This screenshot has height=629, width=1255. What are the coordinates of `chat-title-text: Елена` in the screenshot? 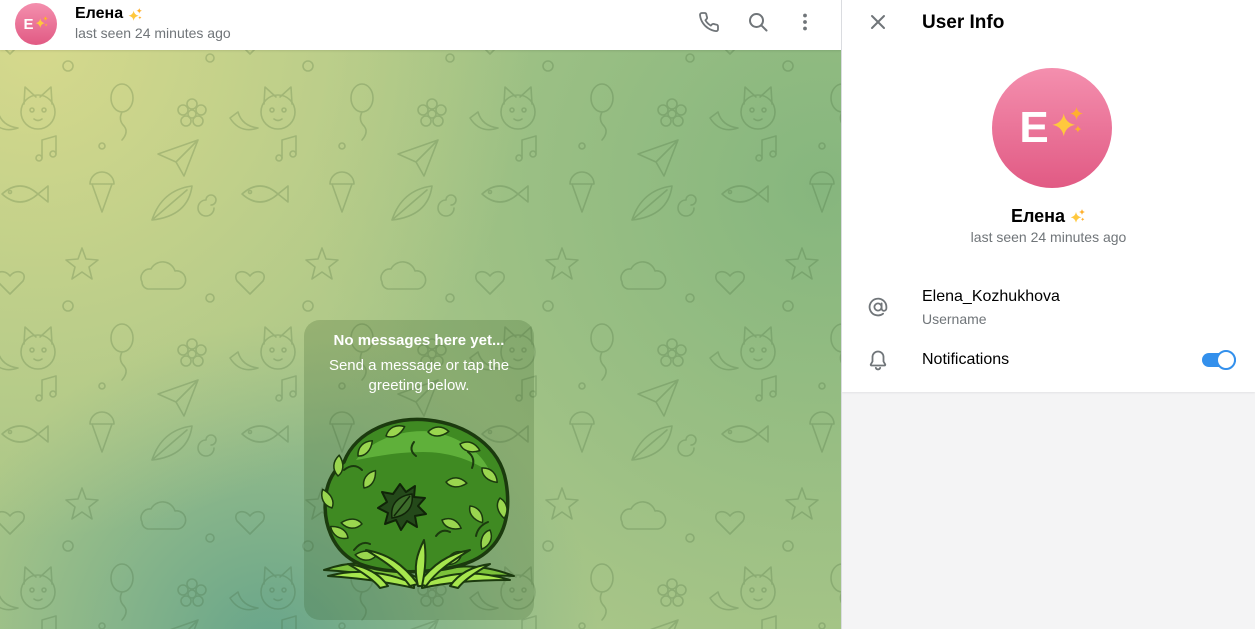 It's located at (99, 13).